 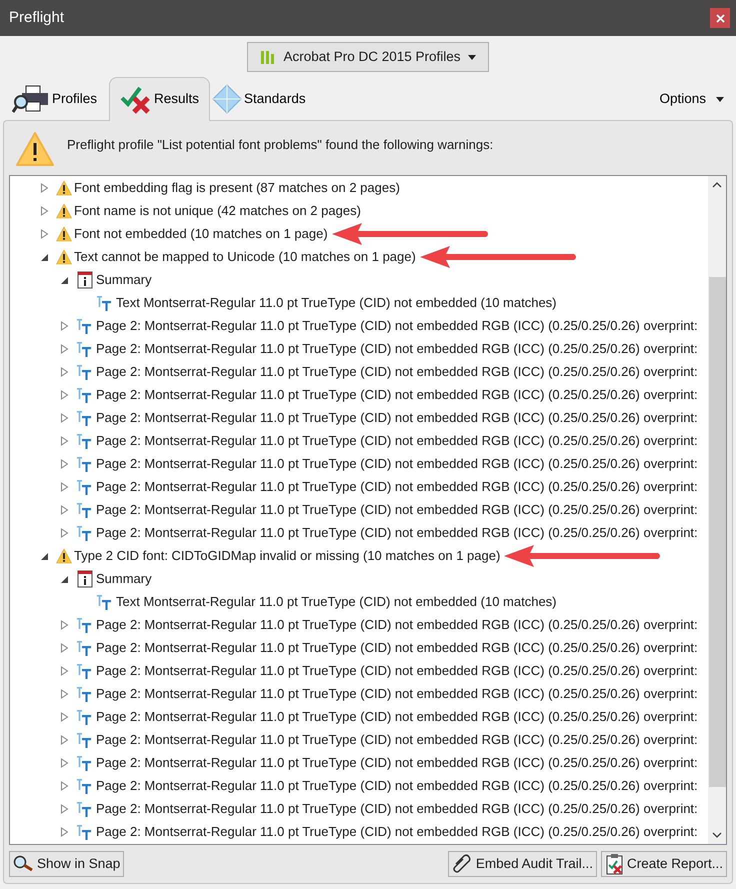 I want to click on printer-magnifier-icon, so click(x=31, y=99).